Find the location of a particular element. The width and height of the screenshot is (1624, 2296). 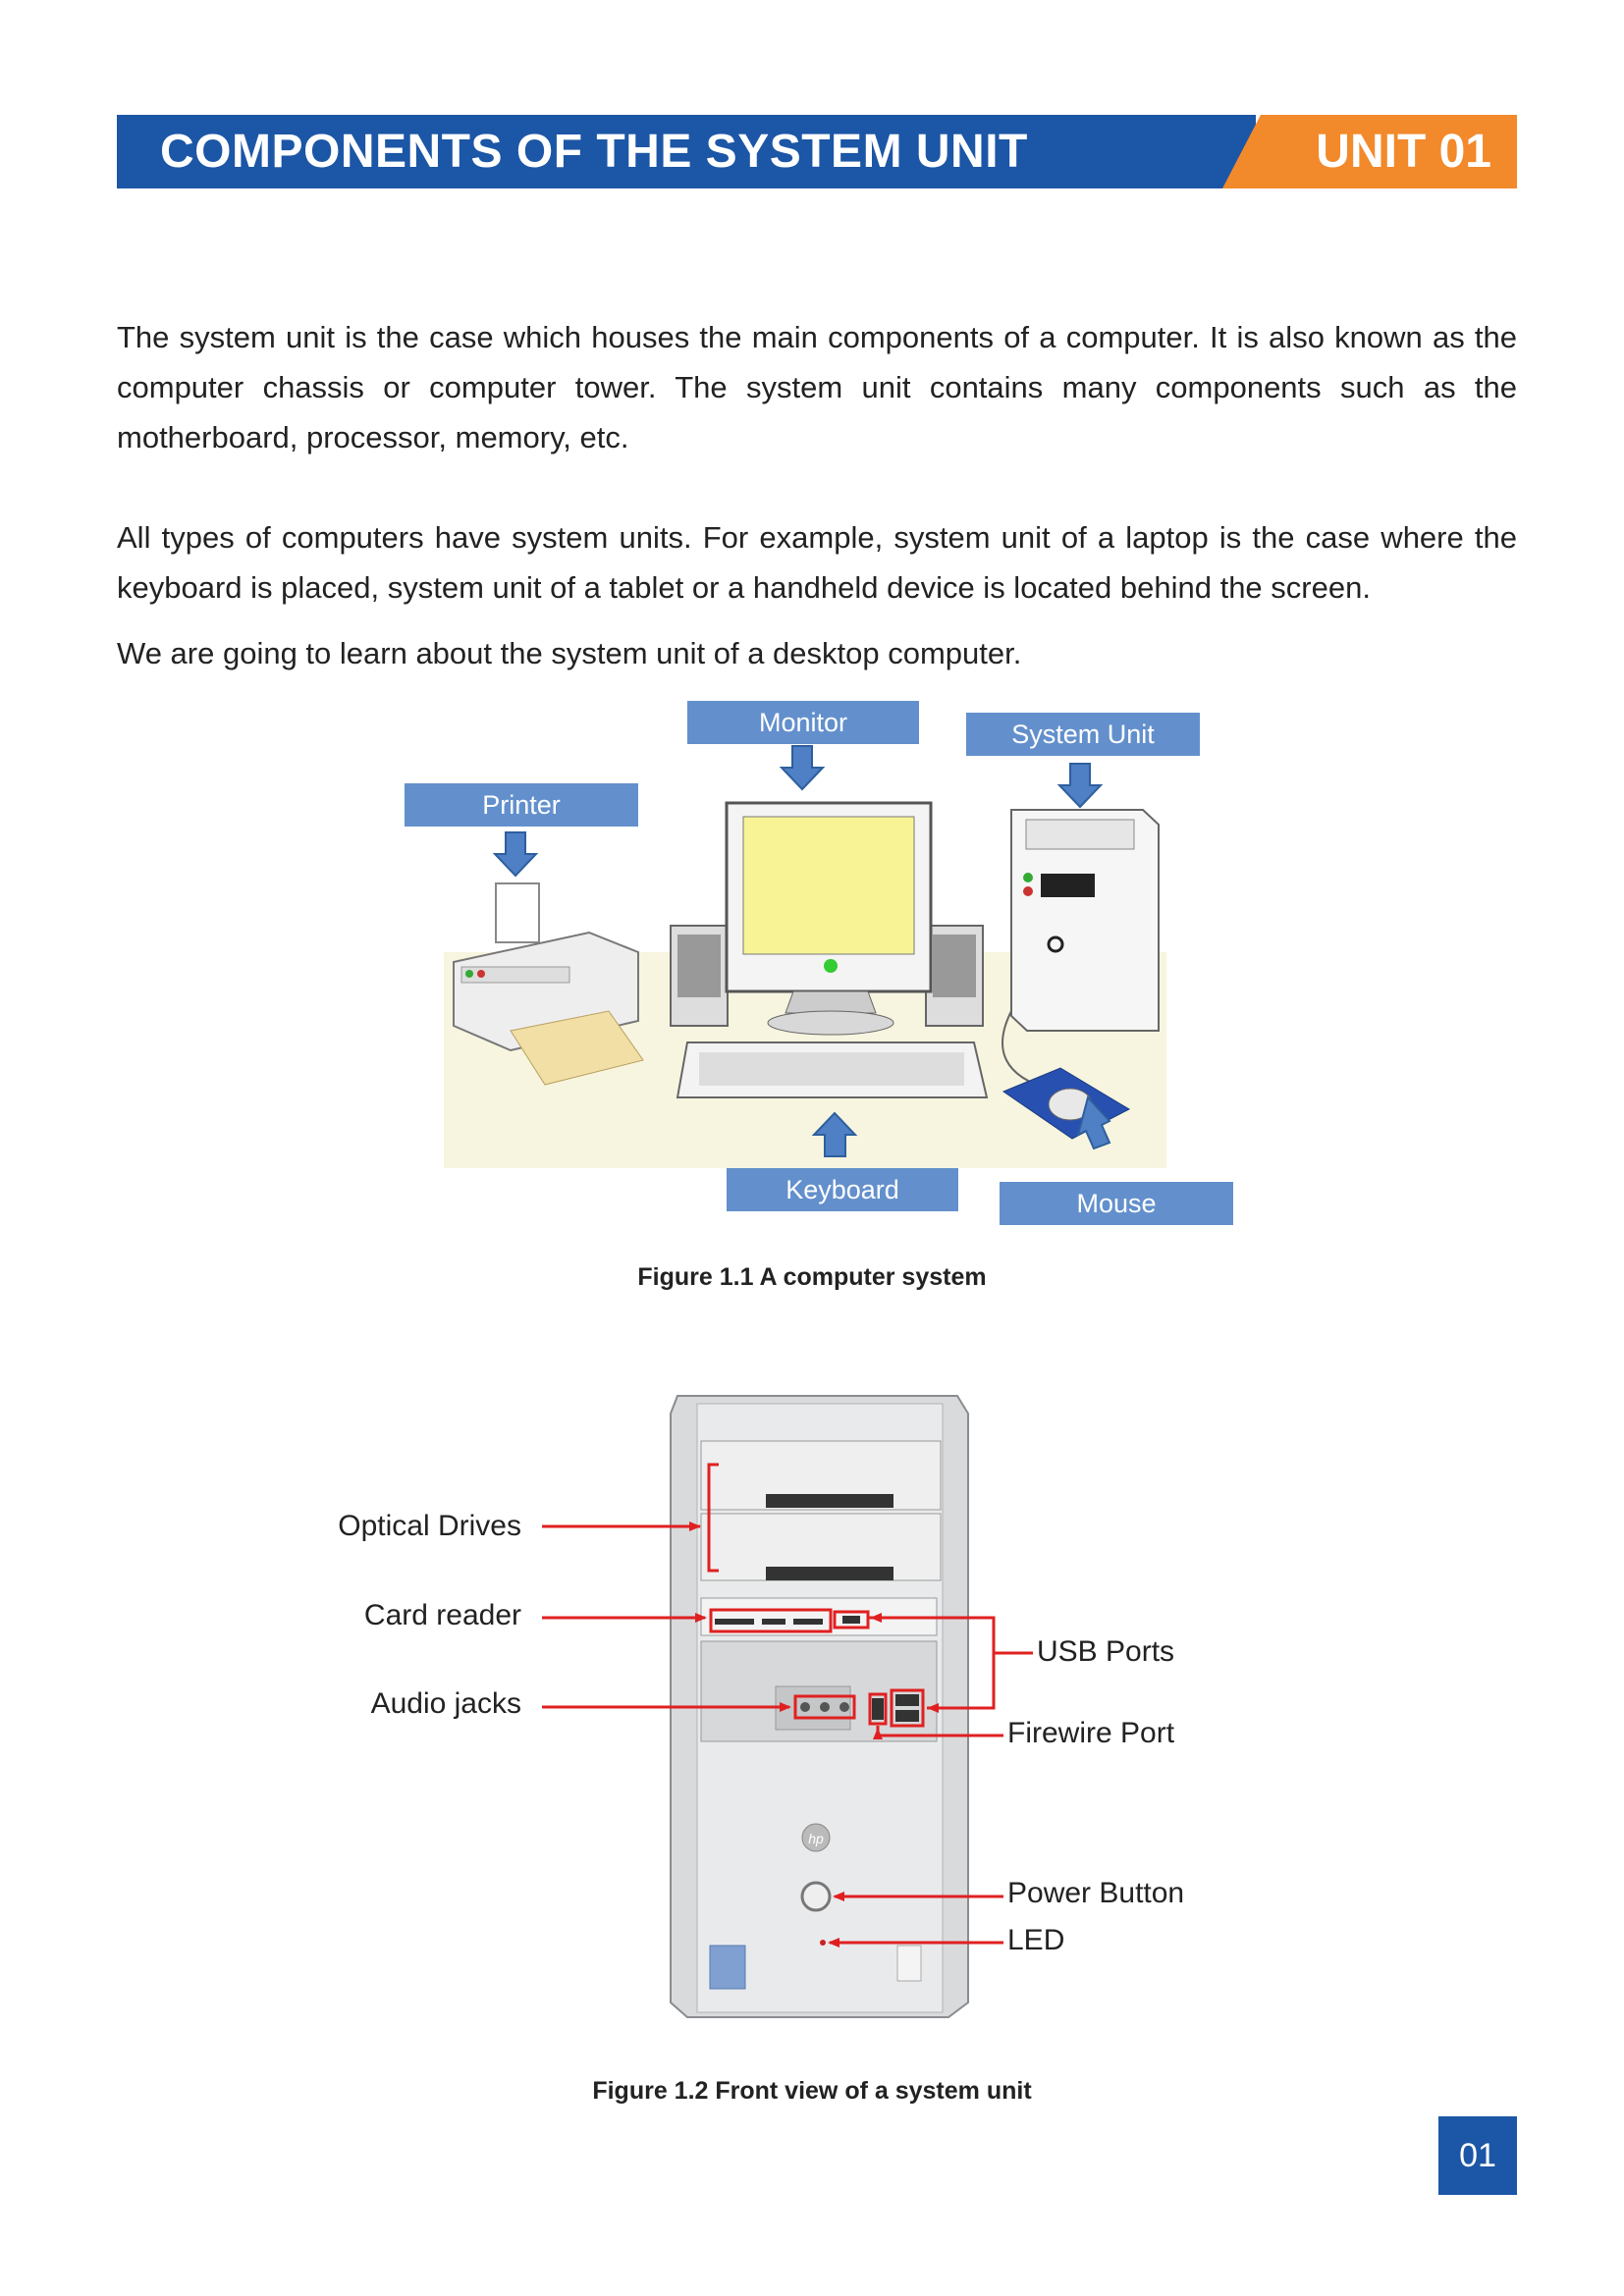

system-unit-front-illustration: hp is located at coordinates (787, 1706).